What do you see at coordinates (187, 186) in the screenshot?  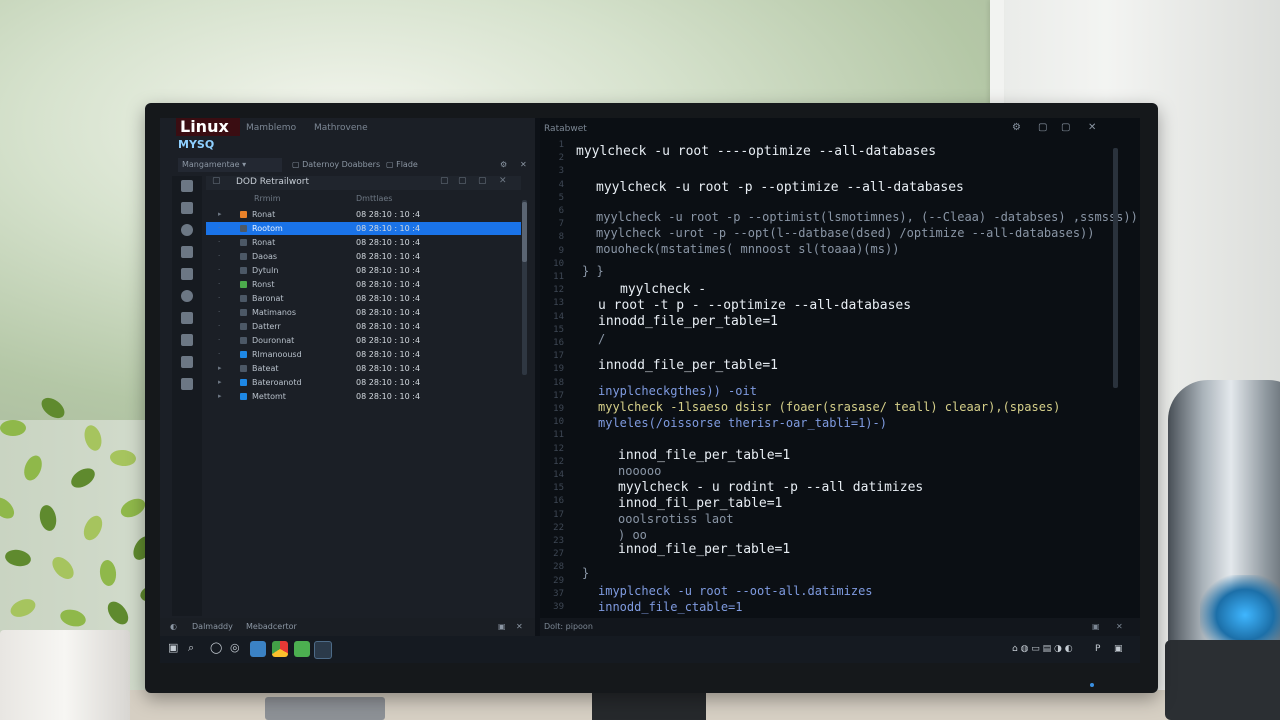 I see `home-icon` at bounding box center [187, 186].